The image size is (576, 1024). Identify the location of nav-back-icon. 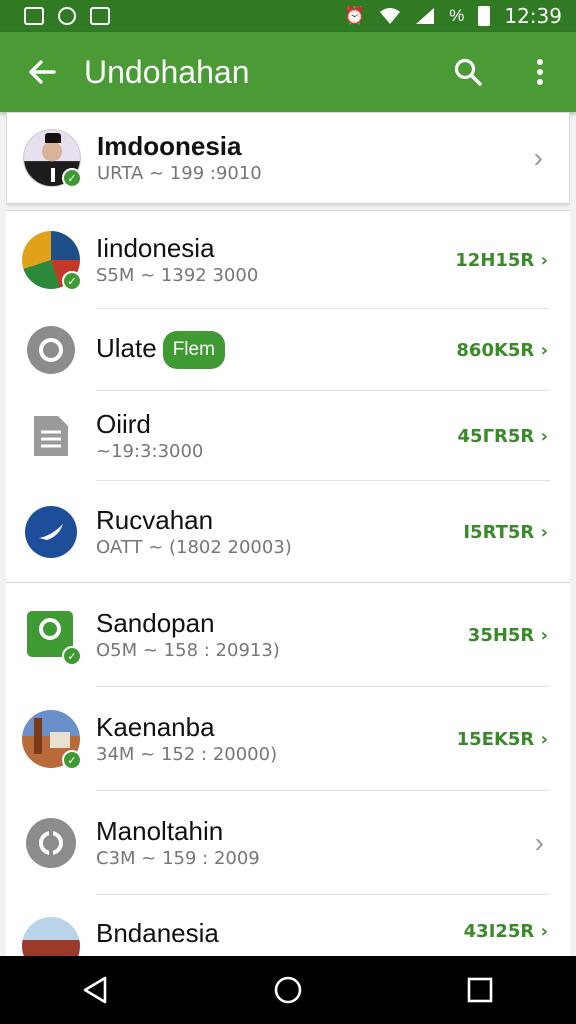
(95, 990).